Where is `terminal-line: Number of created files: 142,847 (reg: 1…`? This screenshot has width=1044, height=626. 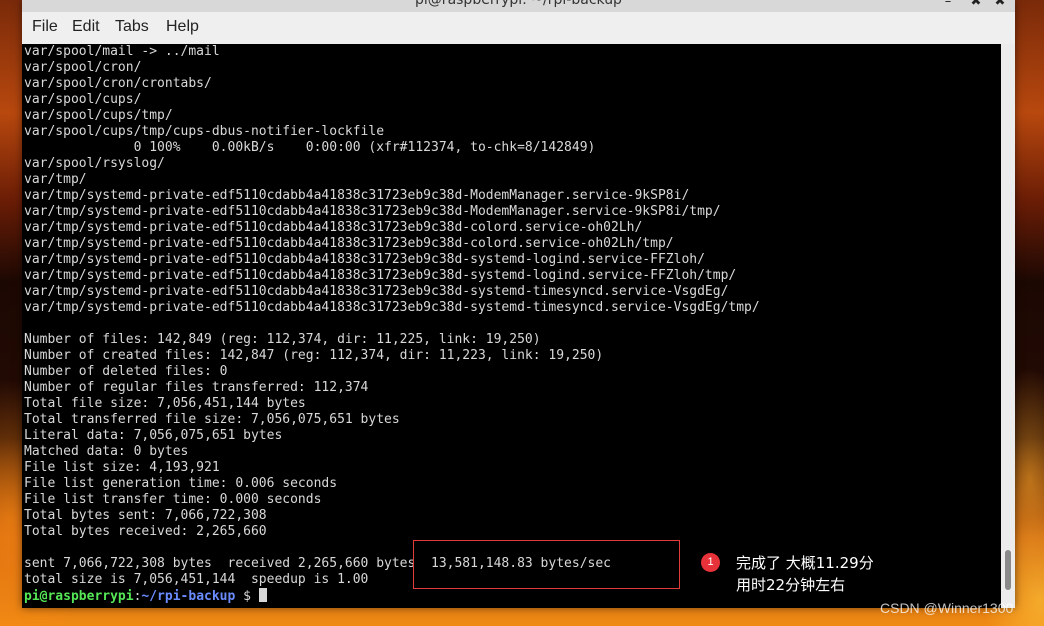 terminal-line: Number of created files: 142,847 (reg: 1… is located at coordinates (314, 355).